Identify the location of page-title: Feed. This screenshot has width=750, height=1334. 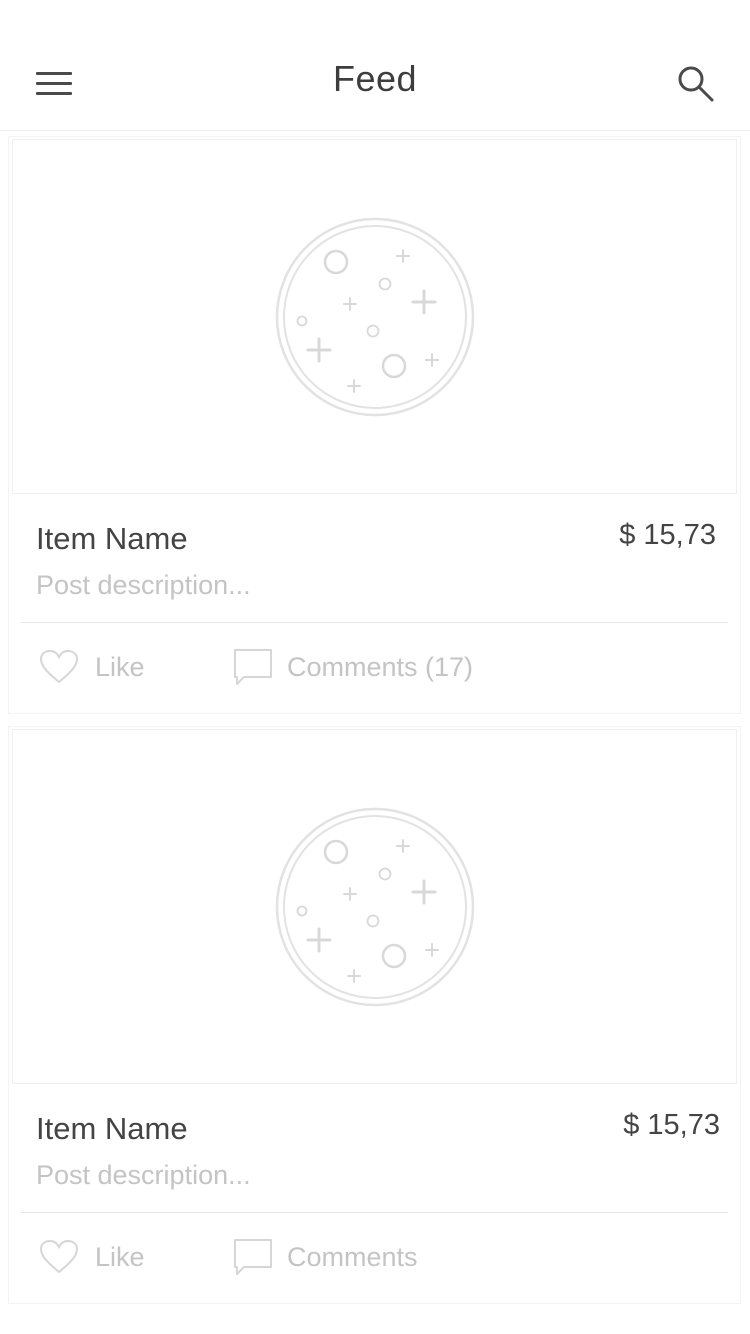
(375, 78).